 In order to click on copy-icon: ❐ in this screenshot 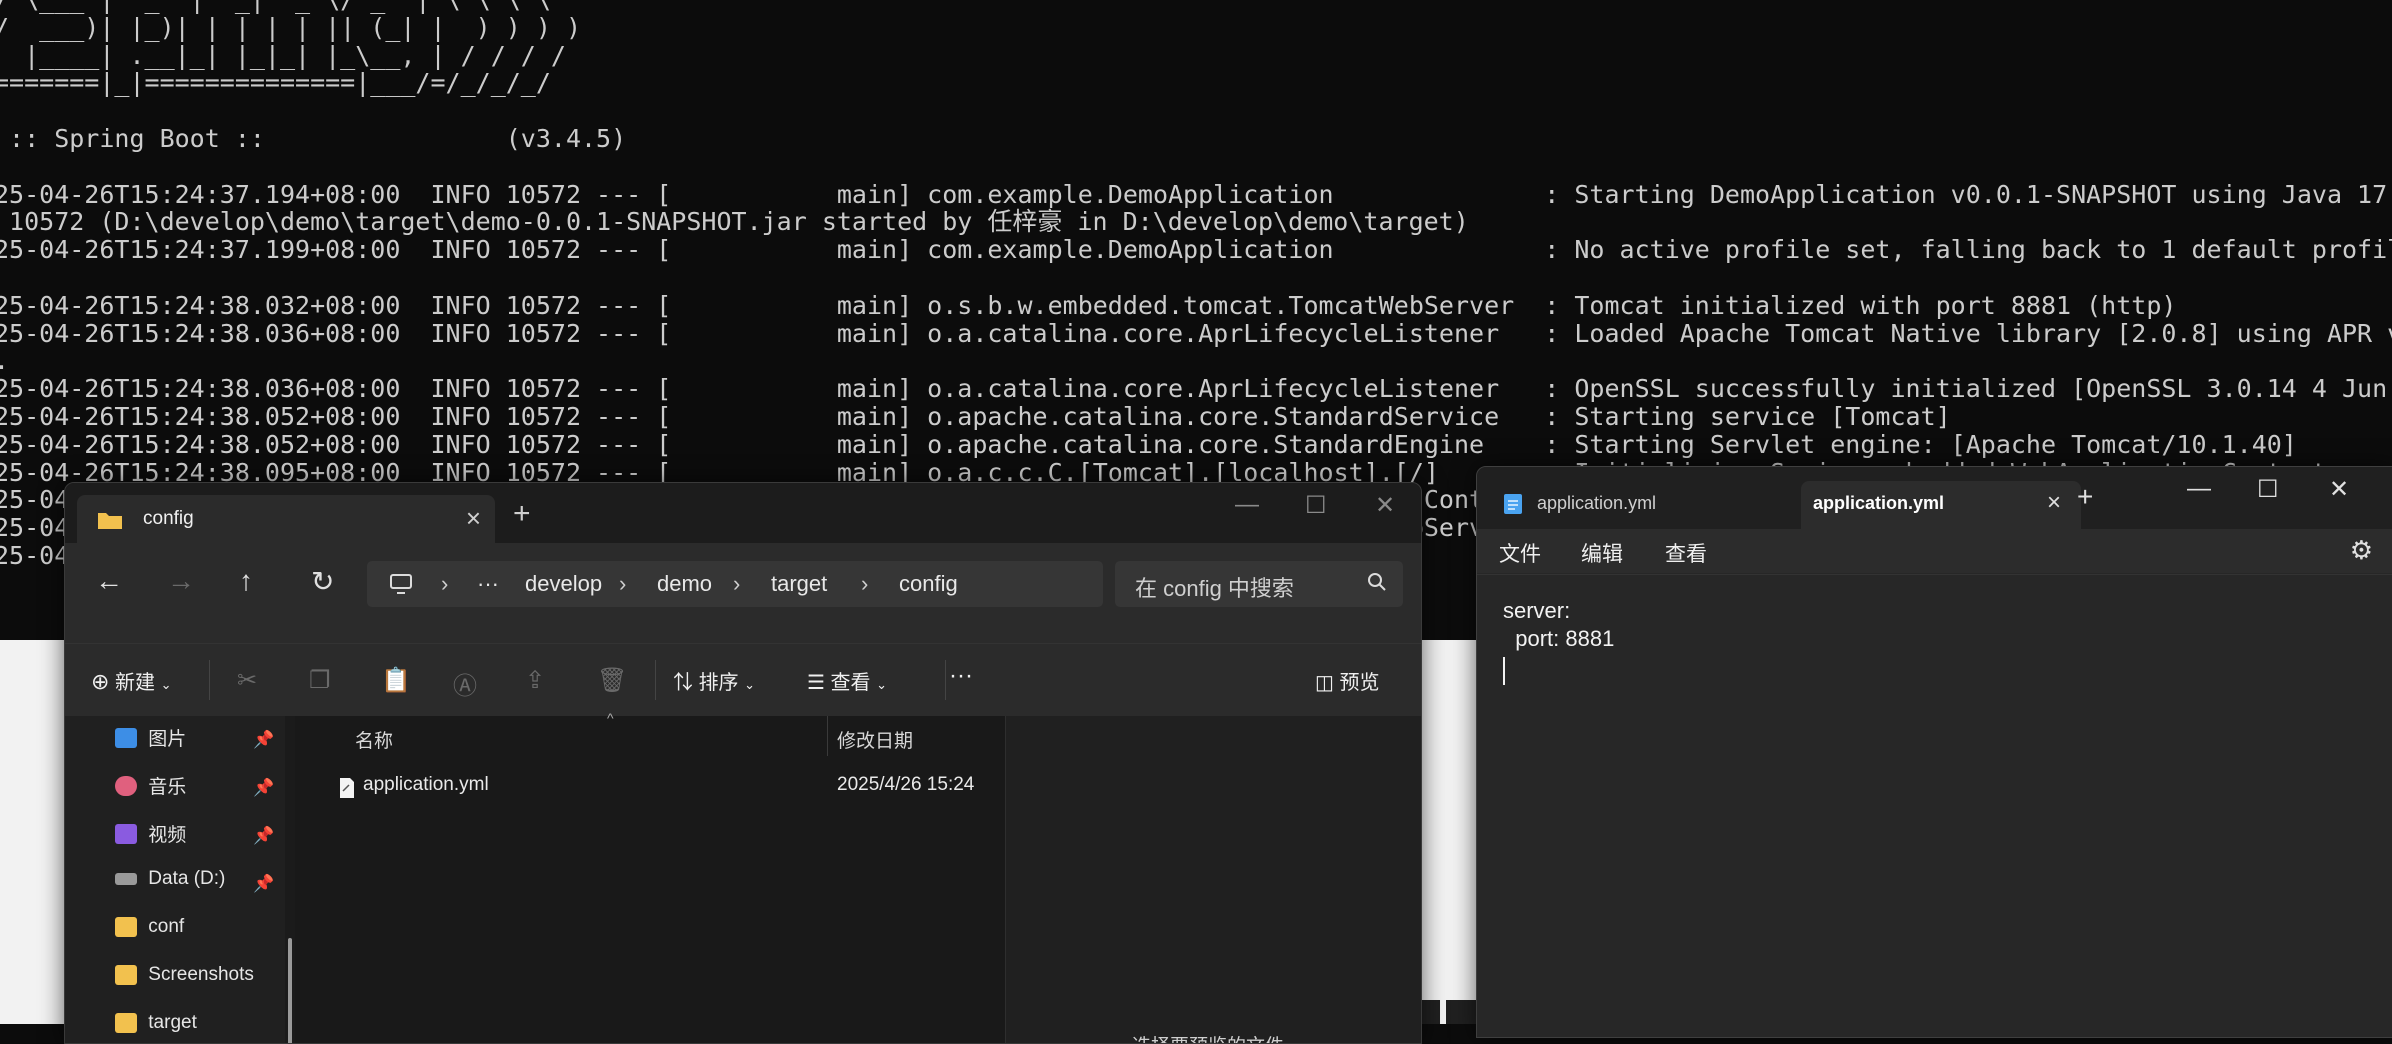, I will do `click(320, 680)`.